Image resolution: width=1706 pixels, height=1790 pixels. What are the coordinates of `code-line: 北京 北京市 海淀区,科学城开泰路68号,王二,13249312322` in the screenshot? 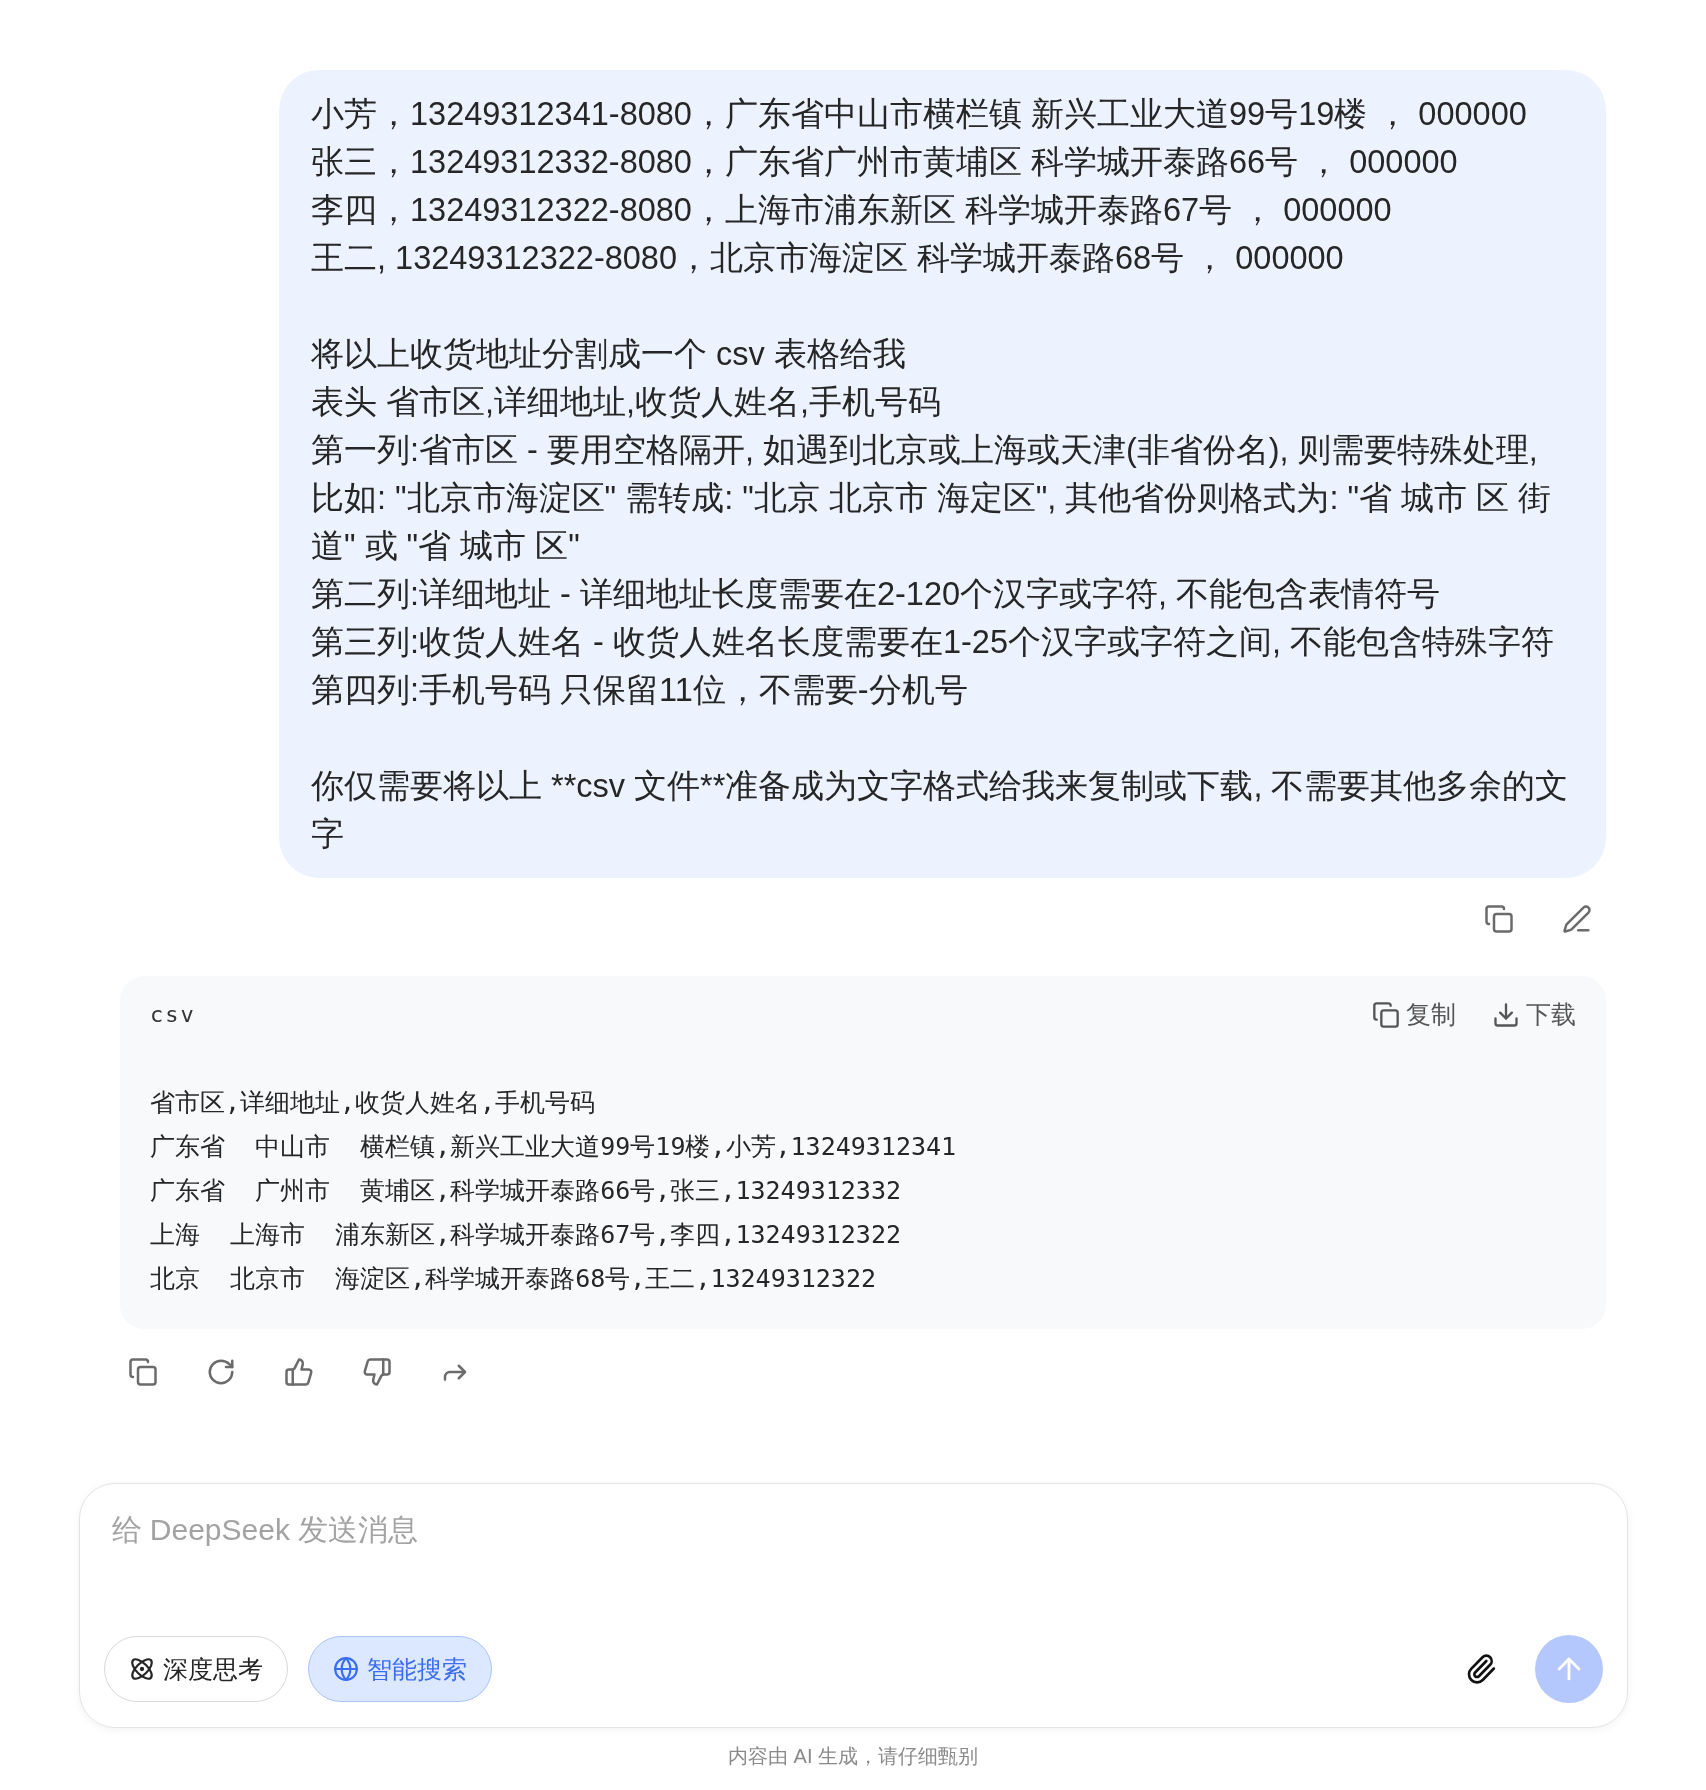 It's located at (514, 1279).